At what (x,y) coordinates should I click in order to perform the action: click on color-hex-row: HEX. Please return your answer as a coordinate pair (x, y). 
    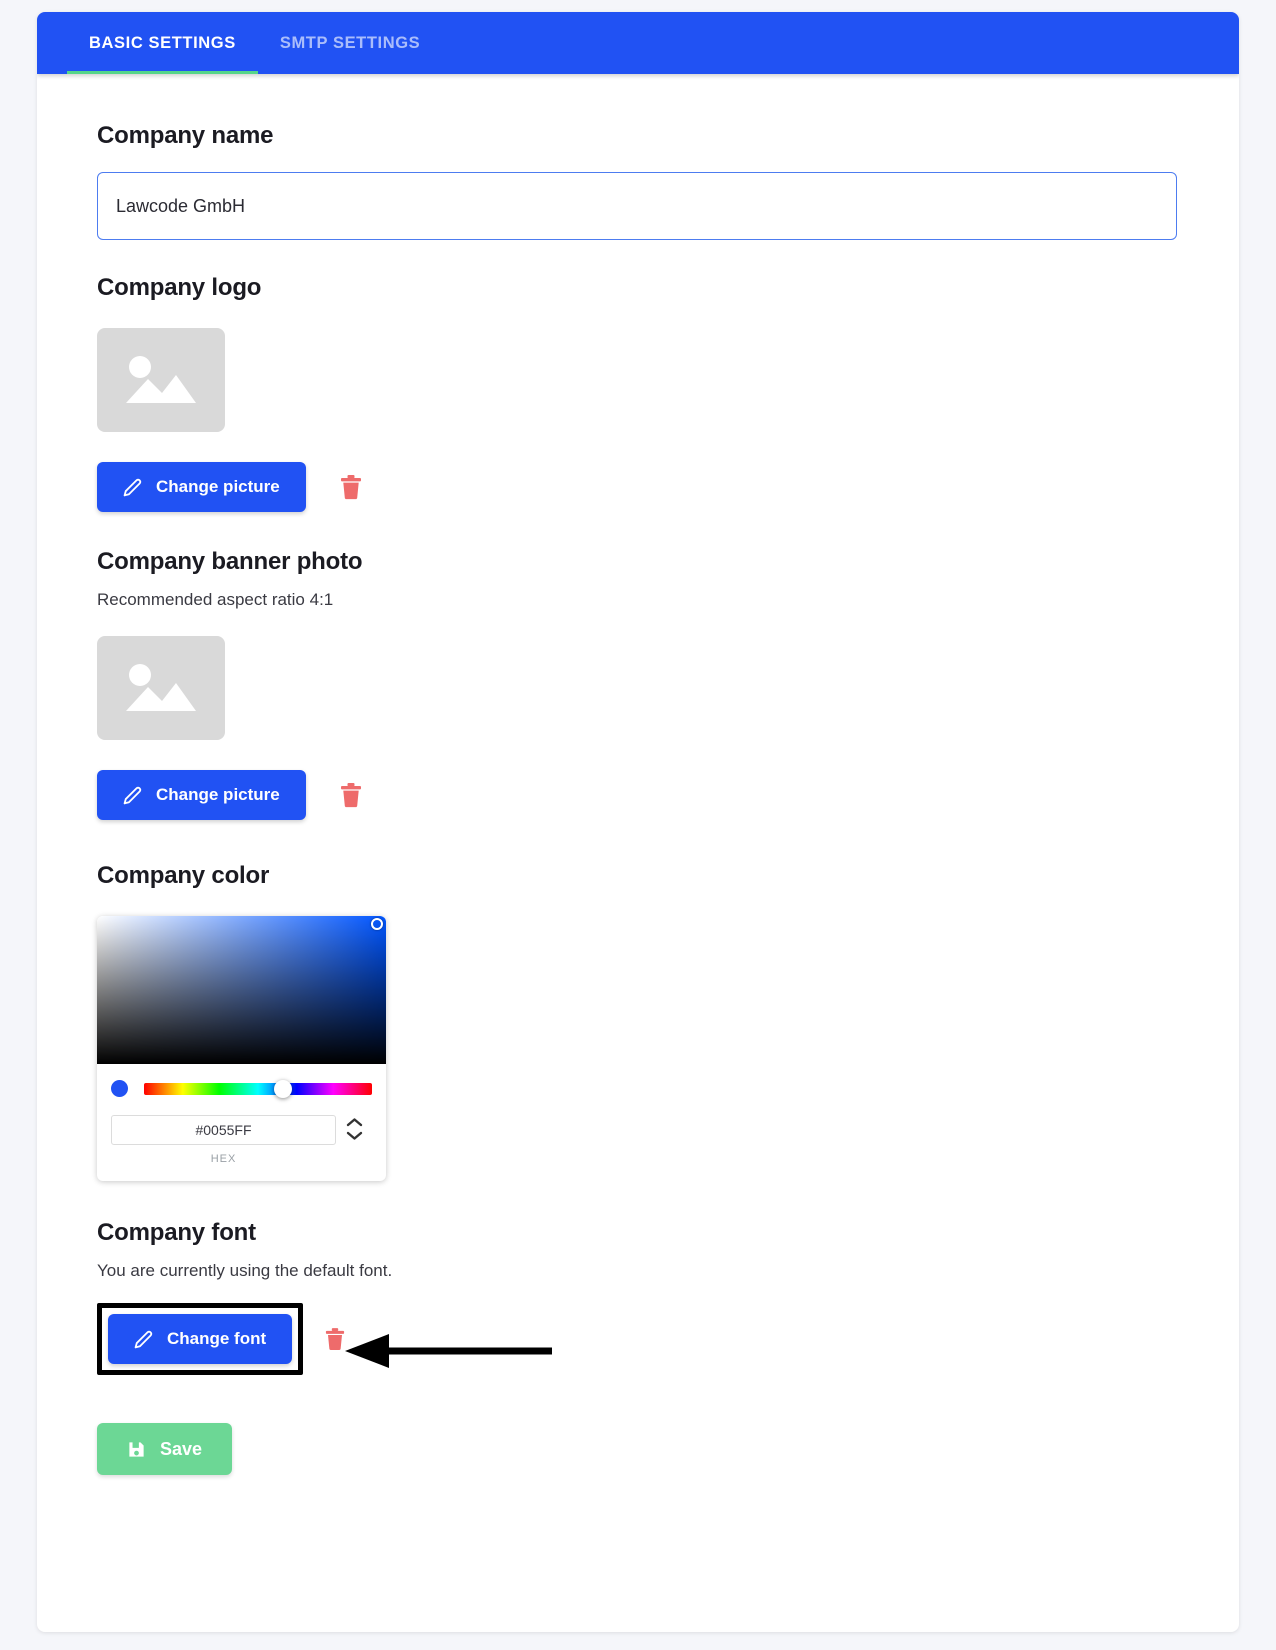
    Looking at the image, I should click on (241, 1141).